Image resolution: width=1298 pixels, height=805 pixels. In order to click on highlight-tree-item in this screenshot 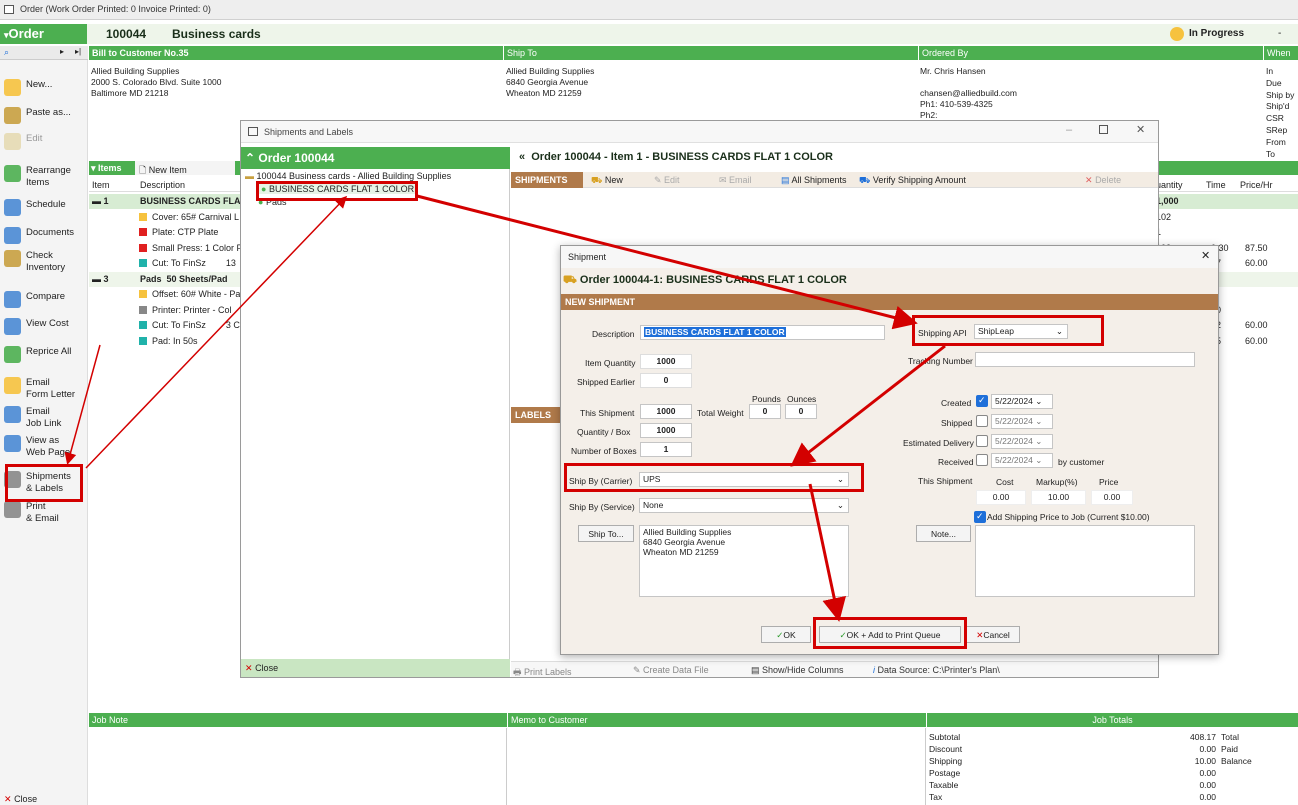, I will do `click(337, 191)`.